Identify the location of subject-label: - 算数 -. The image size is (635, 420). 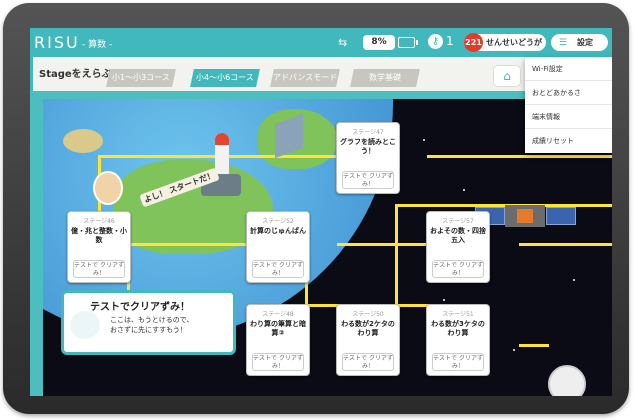
(97, 45).